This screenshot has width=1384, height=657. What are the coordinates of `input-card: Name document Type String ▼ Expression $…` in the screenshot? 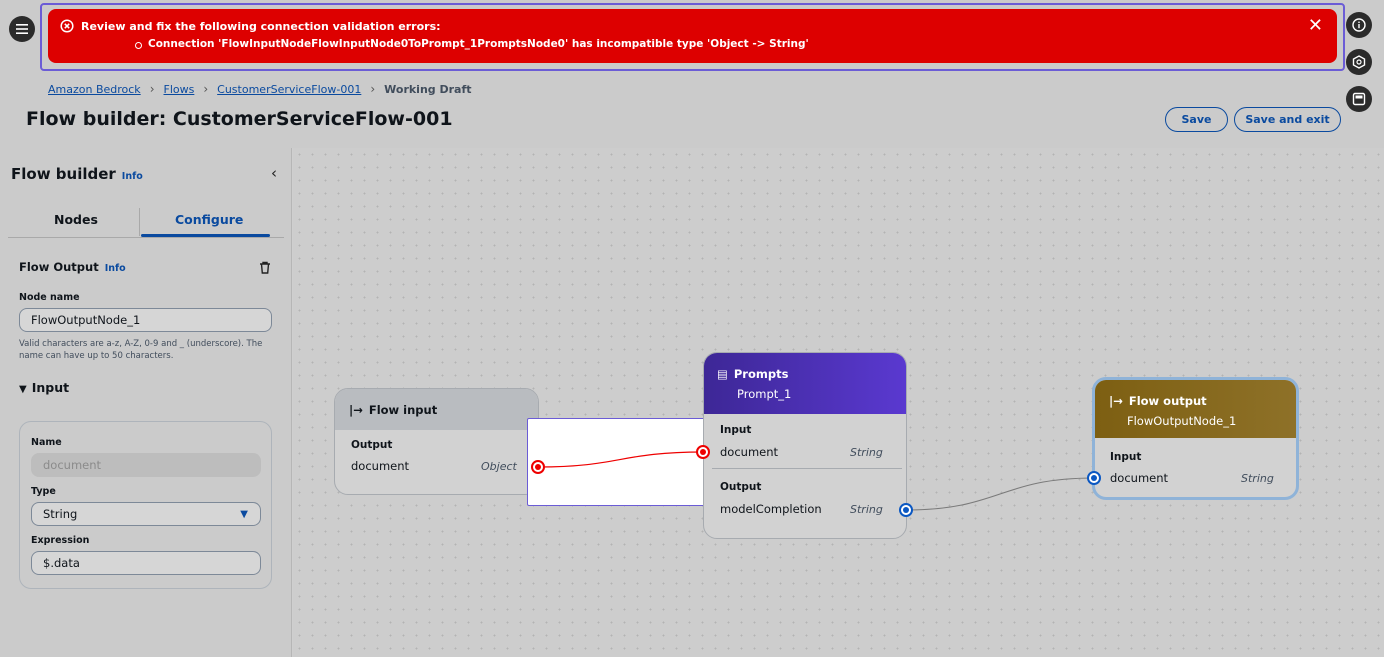 It's located at (145, 505).